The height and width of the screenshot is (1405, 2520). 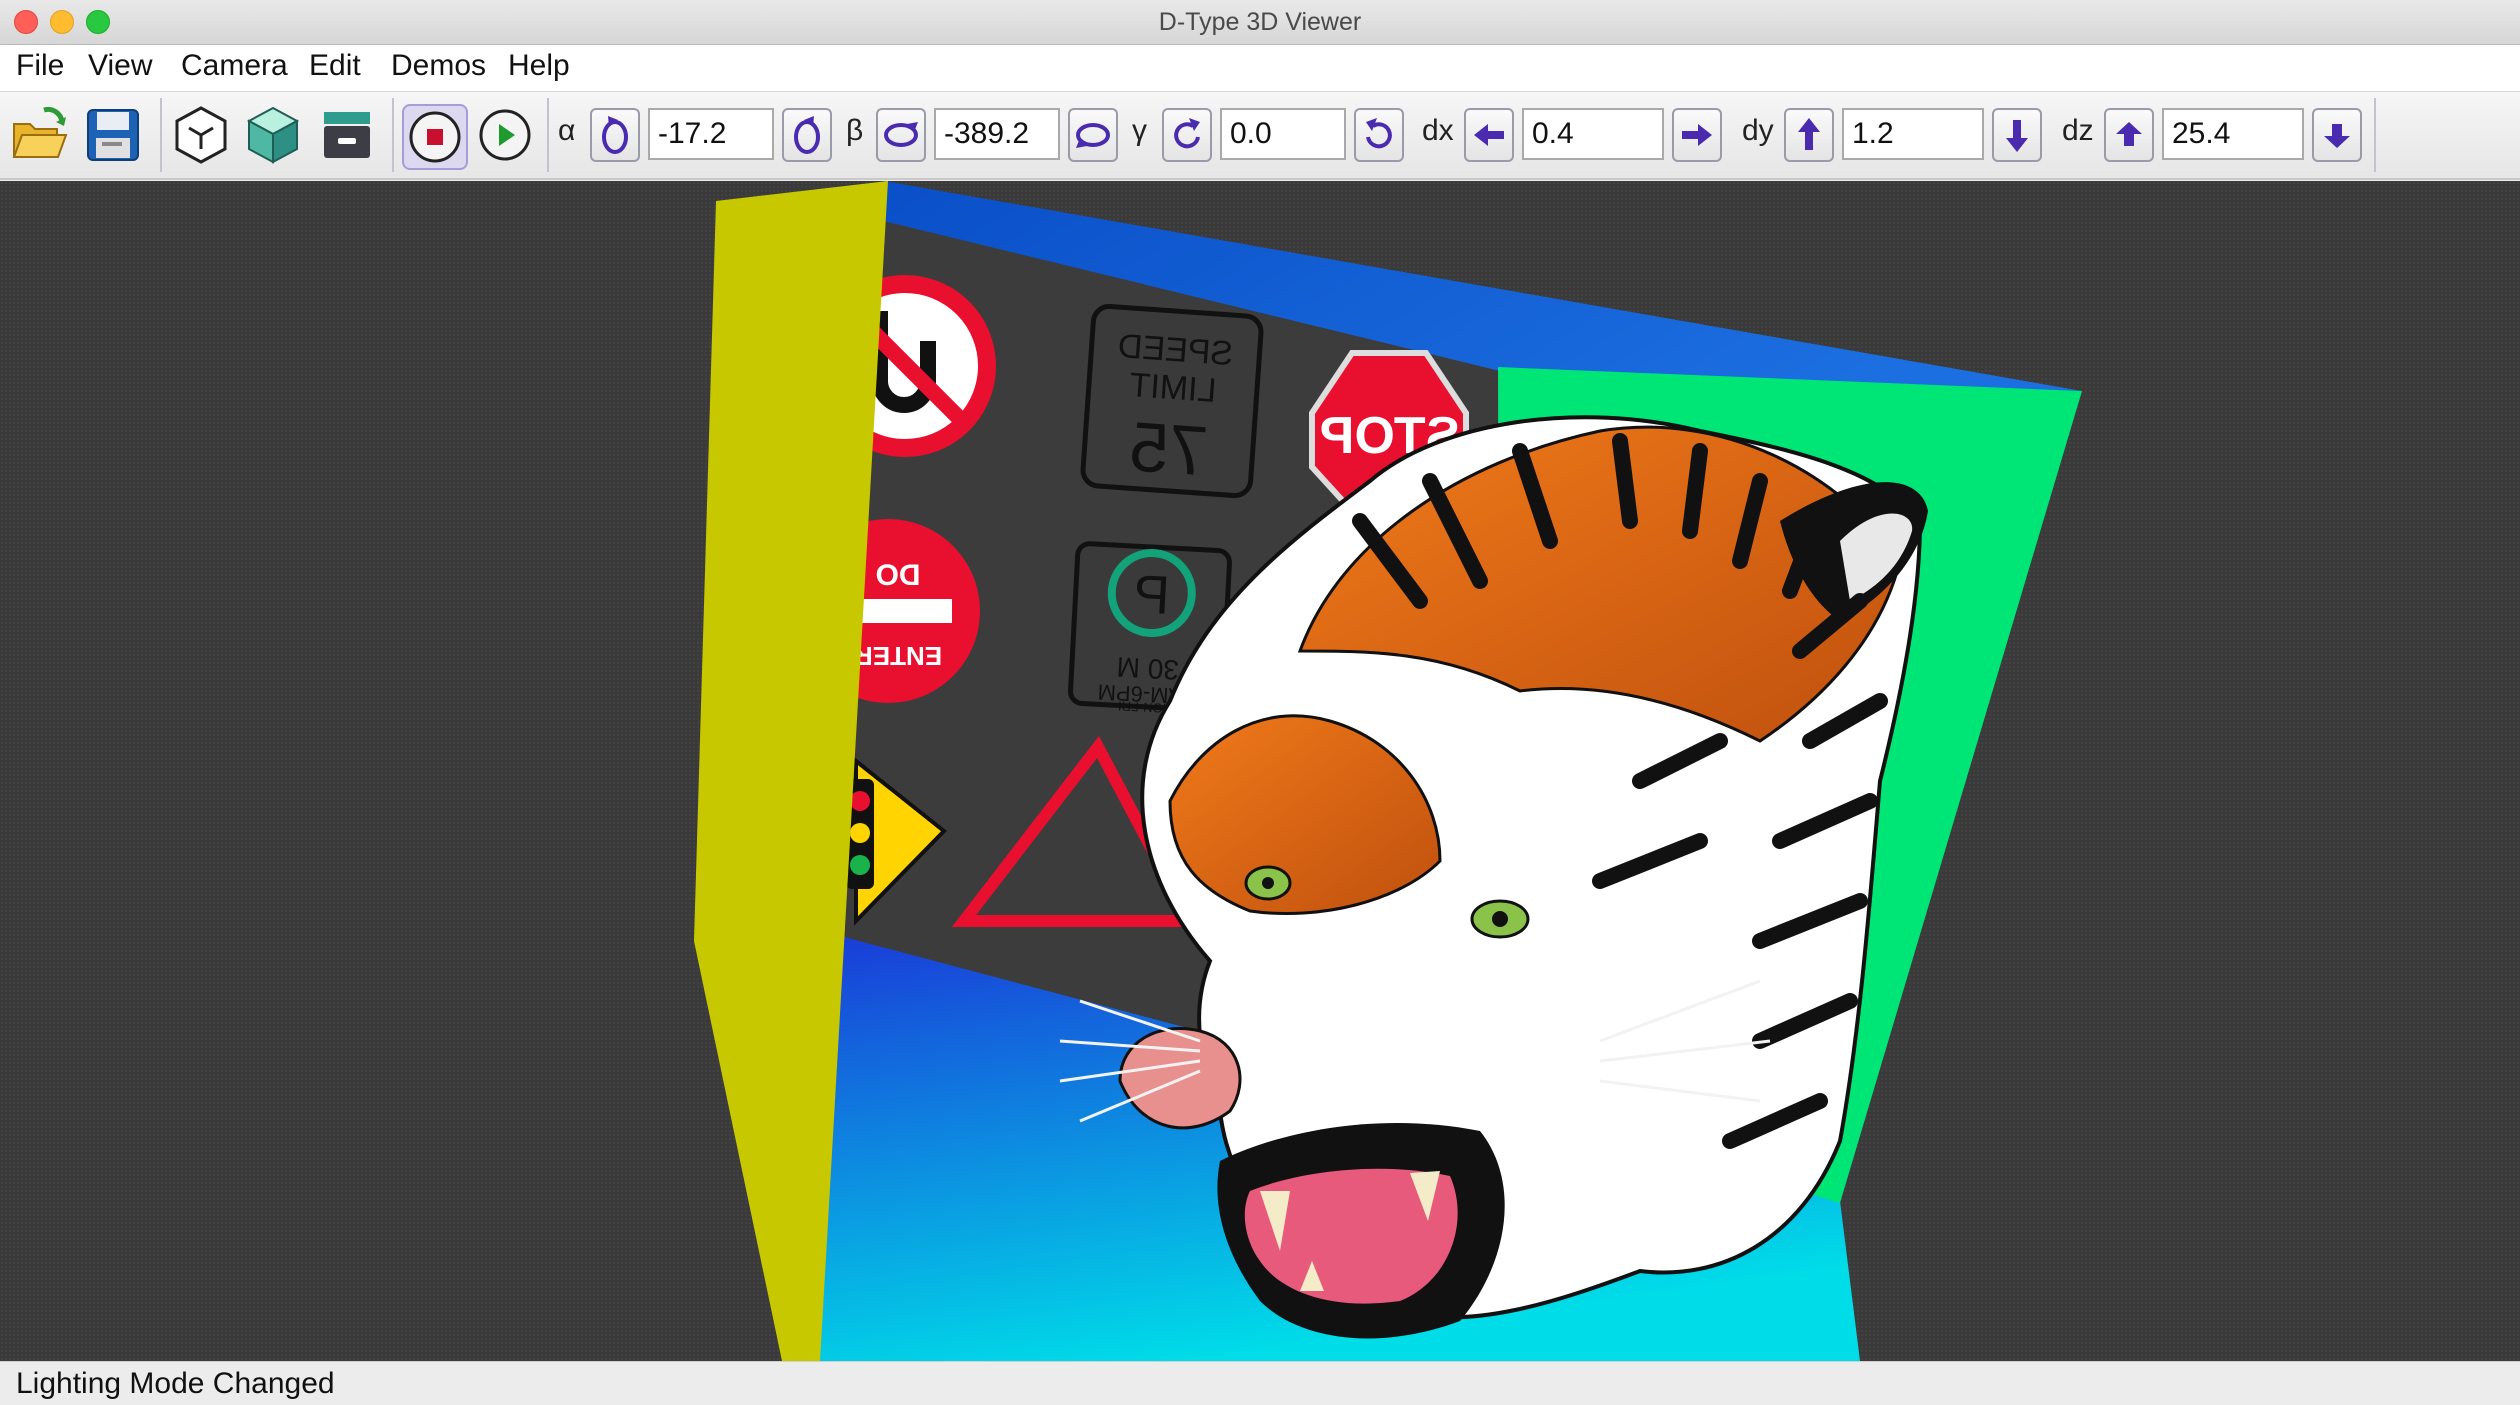 I want to click on dz-field, so click(x=2233, y=134).